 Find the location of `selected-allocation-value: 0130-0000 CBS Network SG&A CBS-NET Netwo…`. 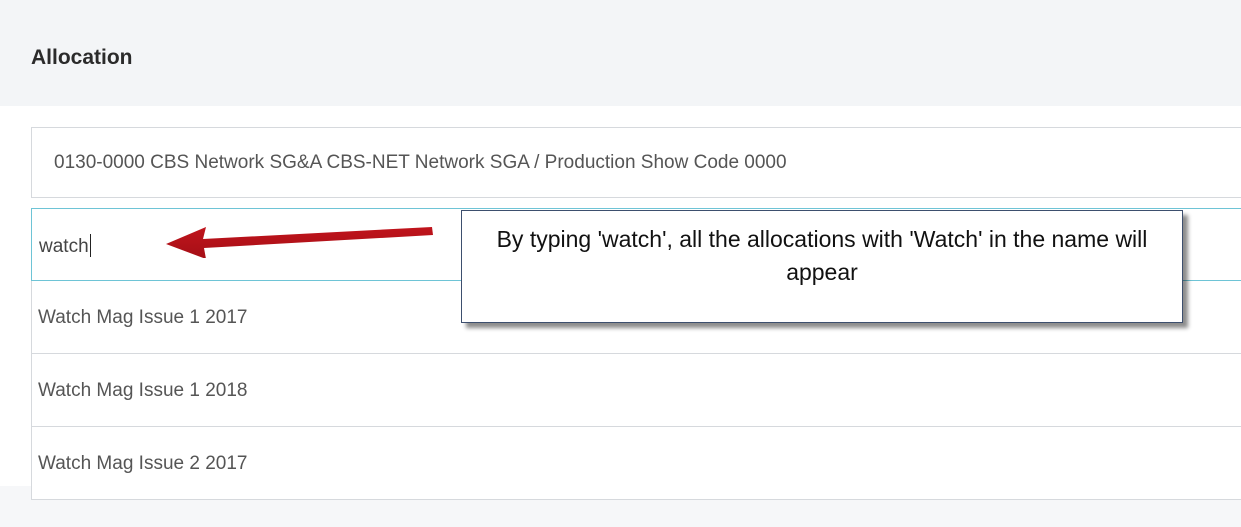

selected-allocation-value: 0130-0000 CBS Network SG&A CBS-NET Netwo… is located at coordinates (420, 162).